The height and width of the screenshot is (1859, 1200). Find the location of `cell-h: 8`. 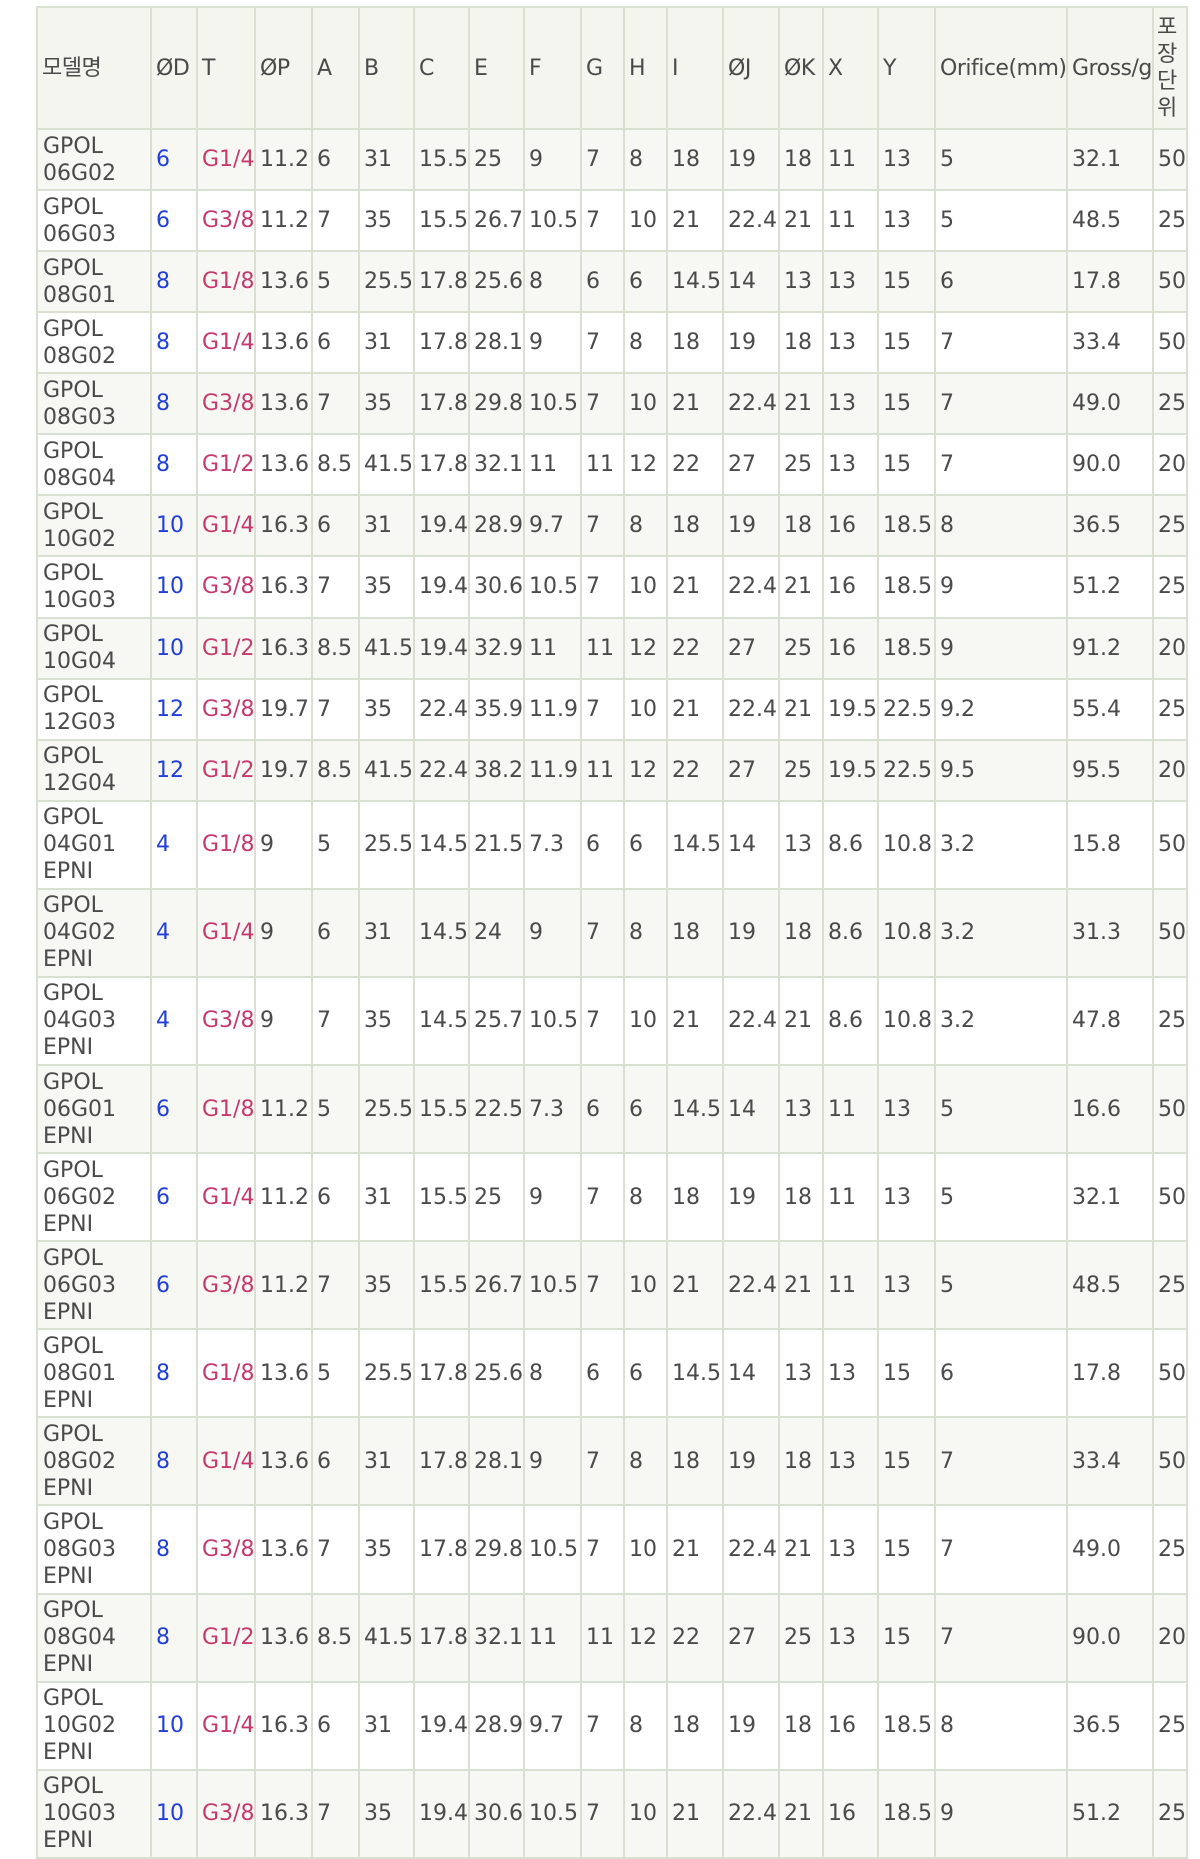

cell-h: 8 is located at coordinates (645, 526).